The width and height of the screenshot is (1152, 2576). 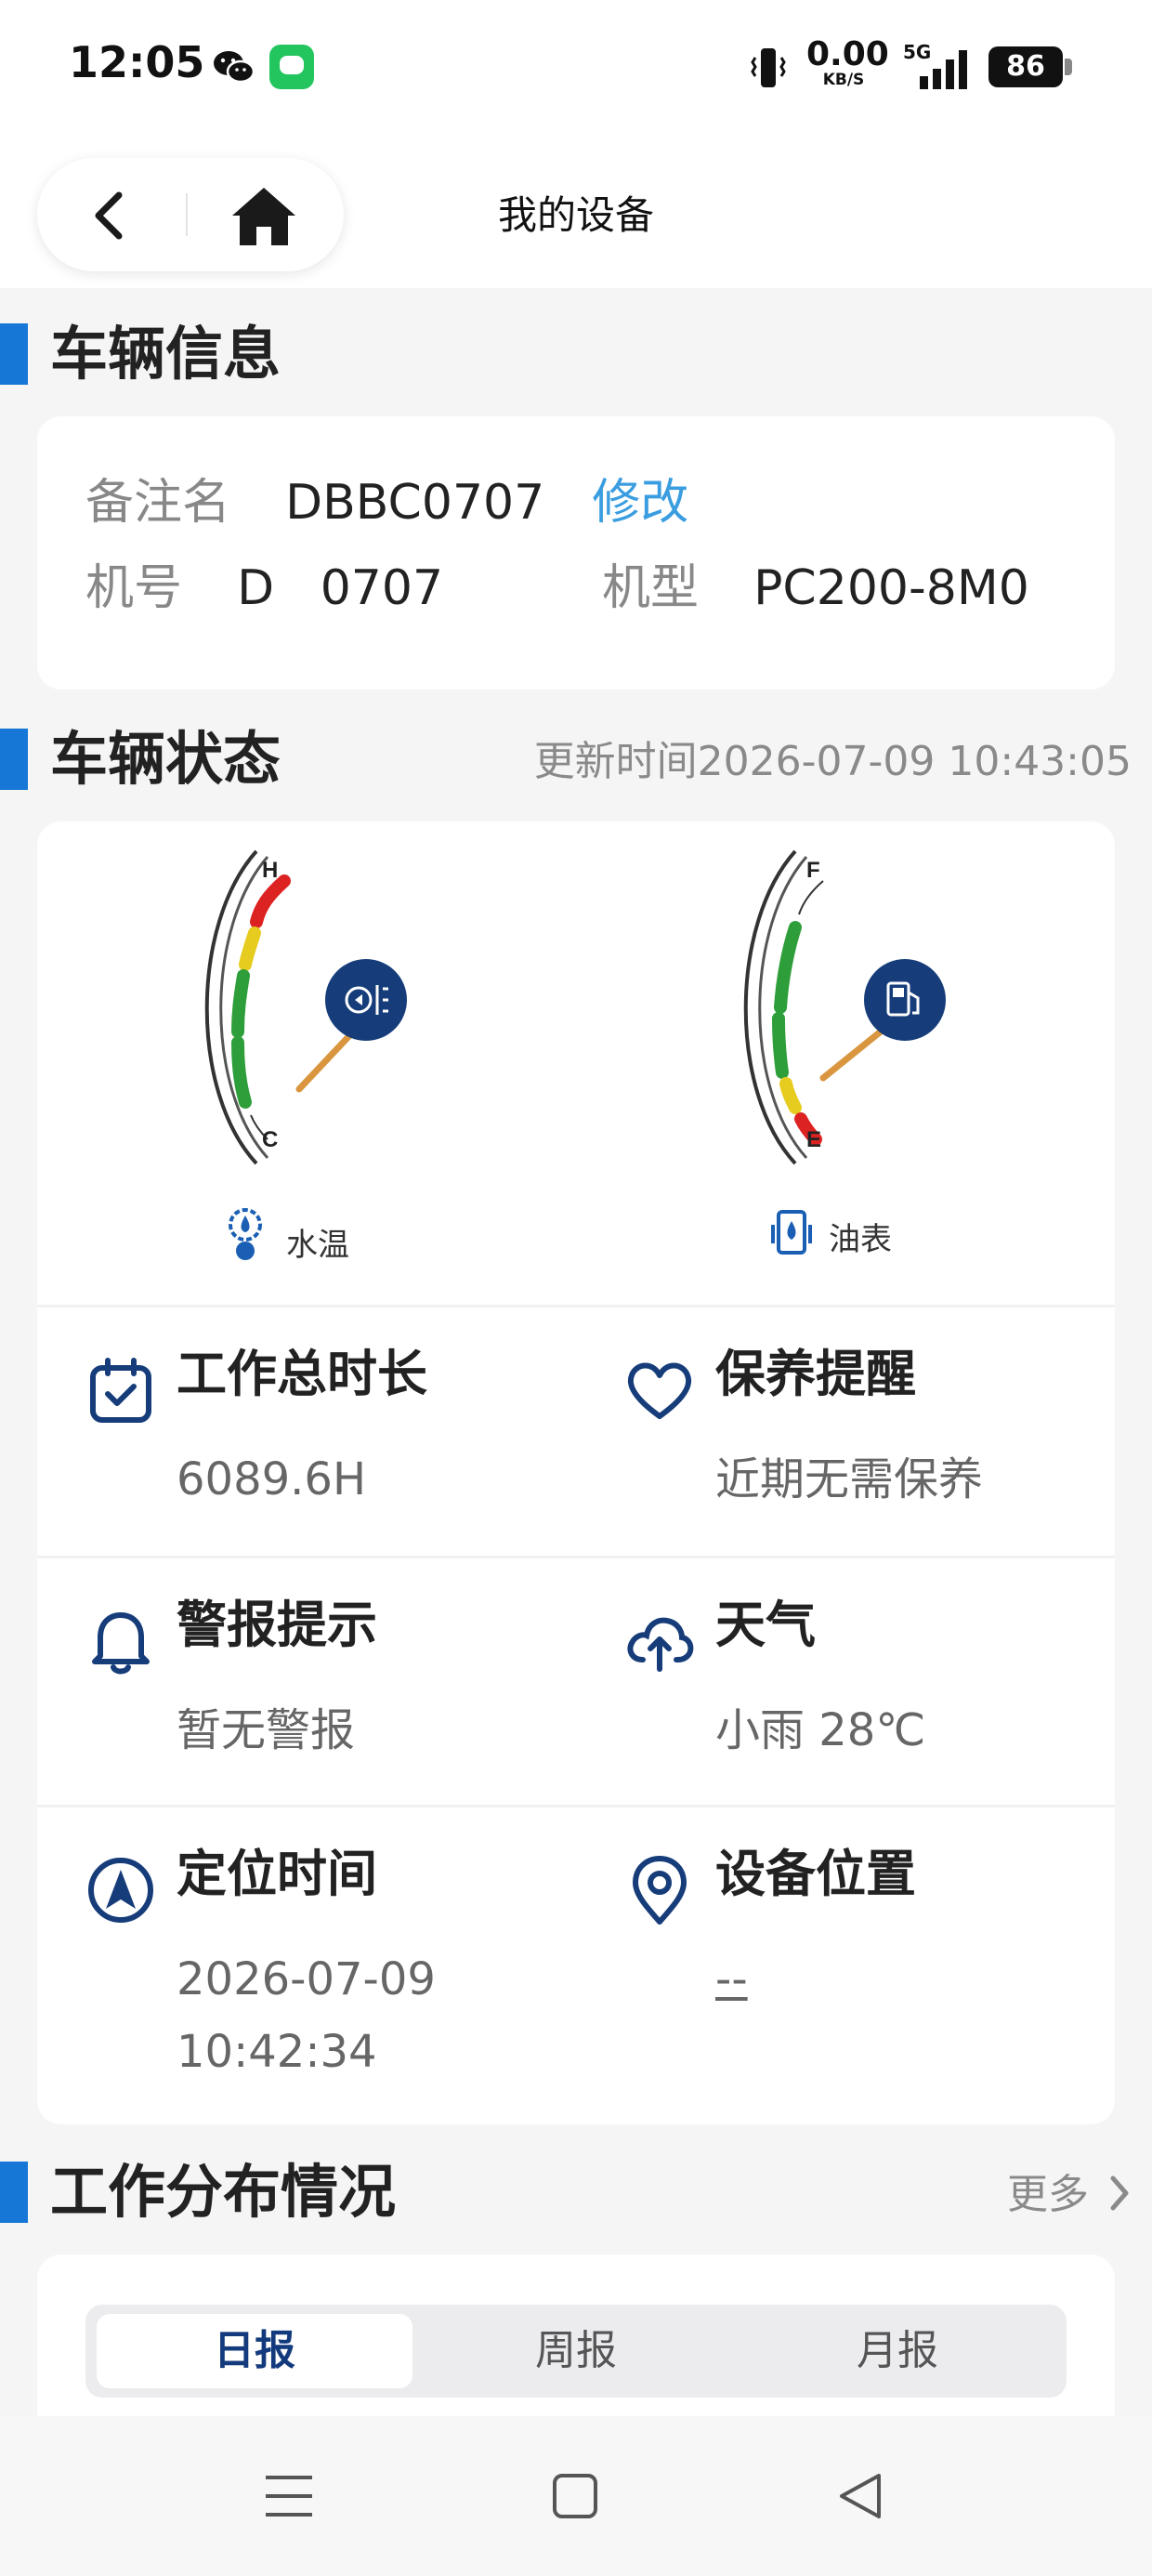 What do you see at coordinates (851, 1055) in the screenshot?
I see `gauge-needle` at bounding box center [851, 1055].